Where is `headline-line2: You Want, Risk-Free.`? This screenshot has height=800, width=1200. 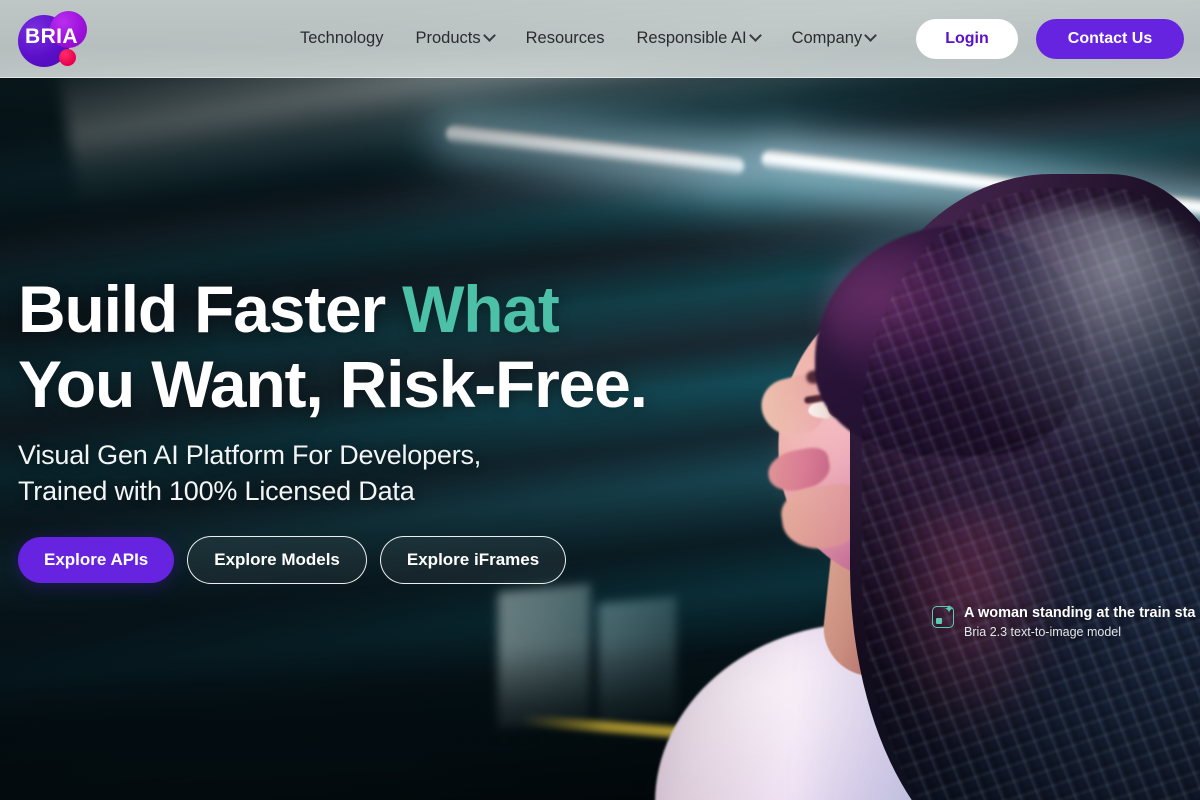 headline-line2: You Want, Risk-Free. is located at coordinates (333, 384).